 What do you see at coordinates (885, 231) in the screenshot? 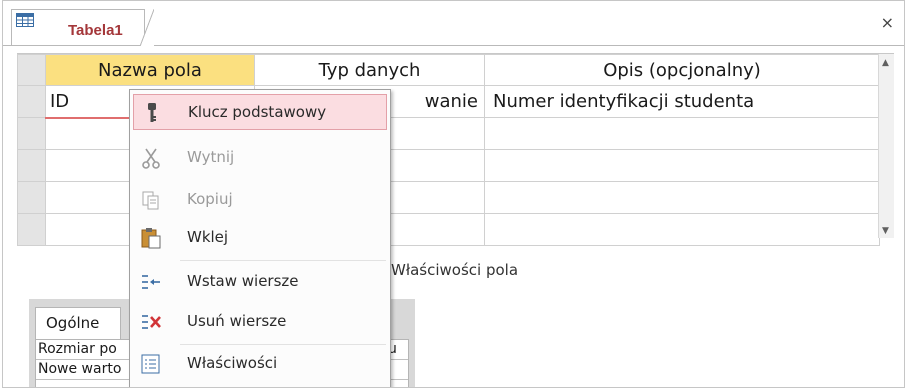
I see `scroll-down-arrow-icon: ▼` at bounding box center [885, 231].